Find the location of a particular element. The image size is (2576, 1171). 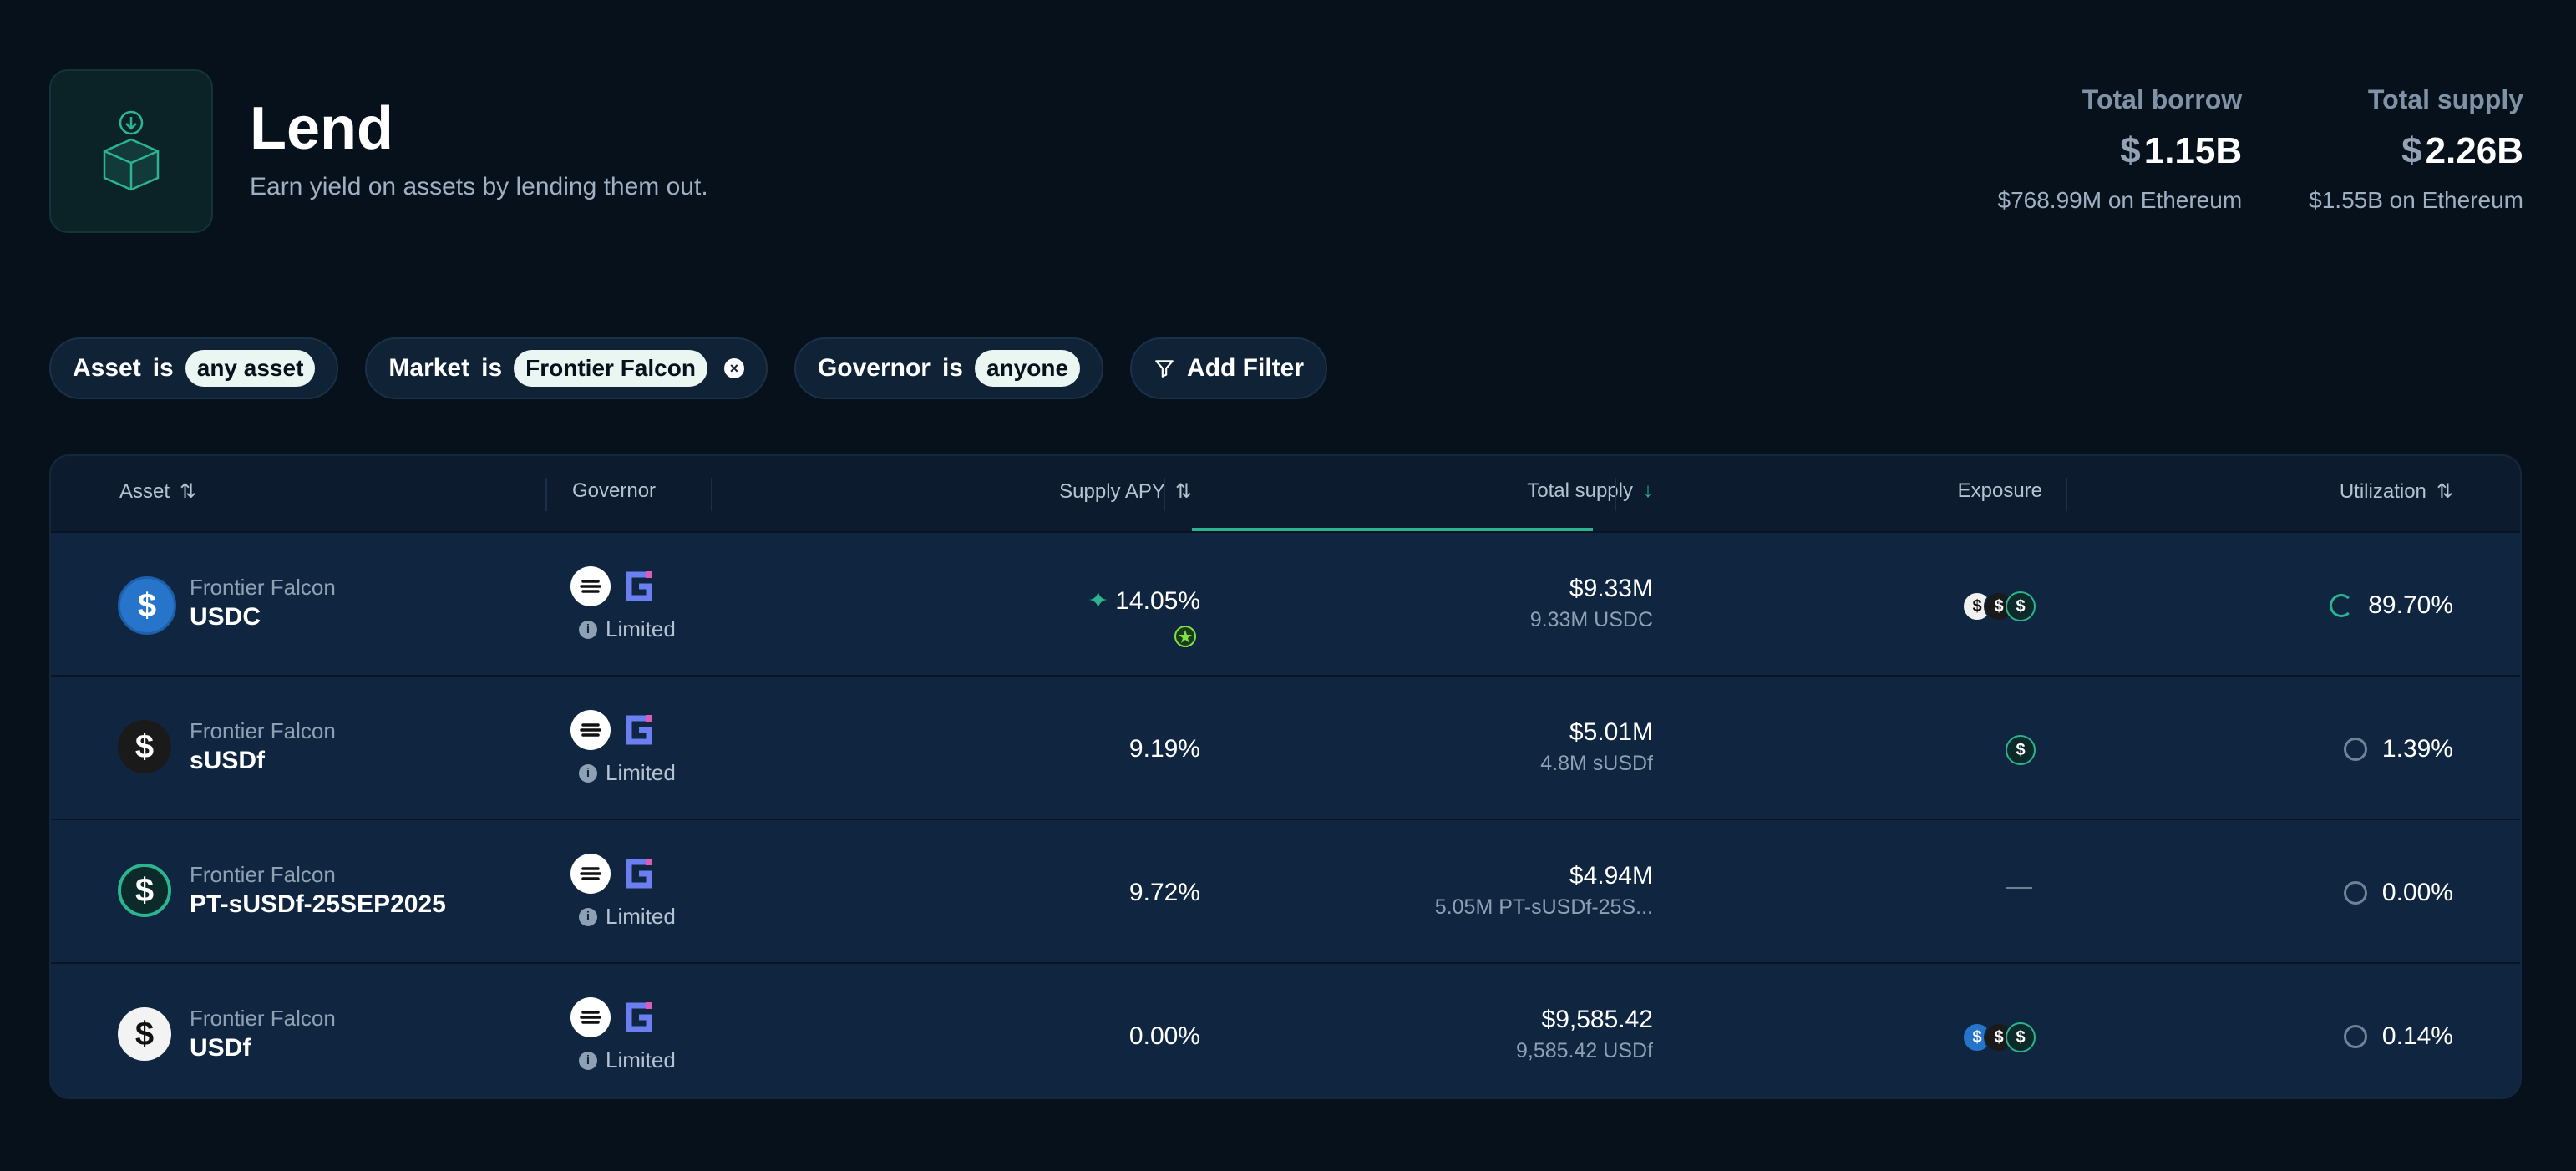

column-governor: Governor is located at coordinates (614, 491).